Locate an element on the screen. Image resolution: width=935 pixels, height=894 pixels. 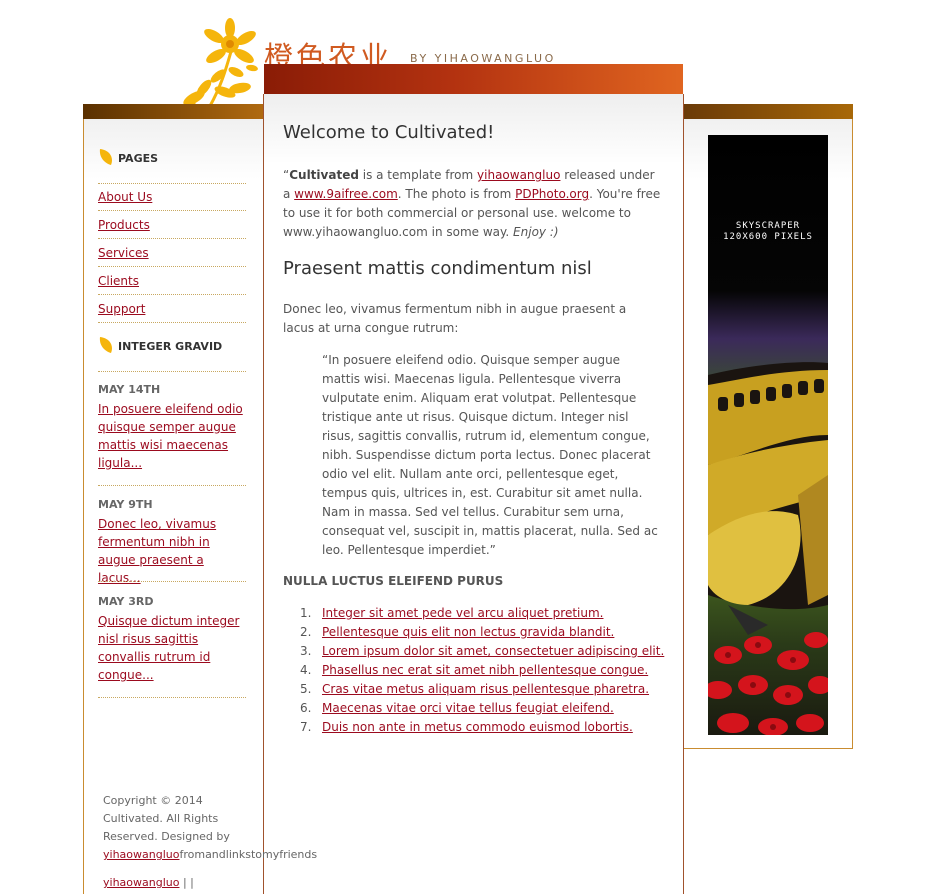
frame-bottom-border is located at coordinates (768, 748).